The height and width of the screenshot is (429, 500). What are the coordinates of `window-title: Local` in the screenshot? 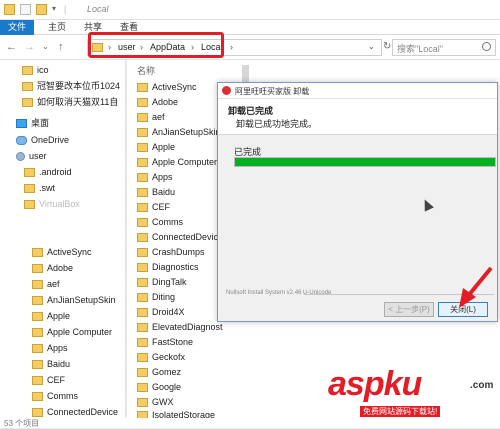 It's located at (98, 9).